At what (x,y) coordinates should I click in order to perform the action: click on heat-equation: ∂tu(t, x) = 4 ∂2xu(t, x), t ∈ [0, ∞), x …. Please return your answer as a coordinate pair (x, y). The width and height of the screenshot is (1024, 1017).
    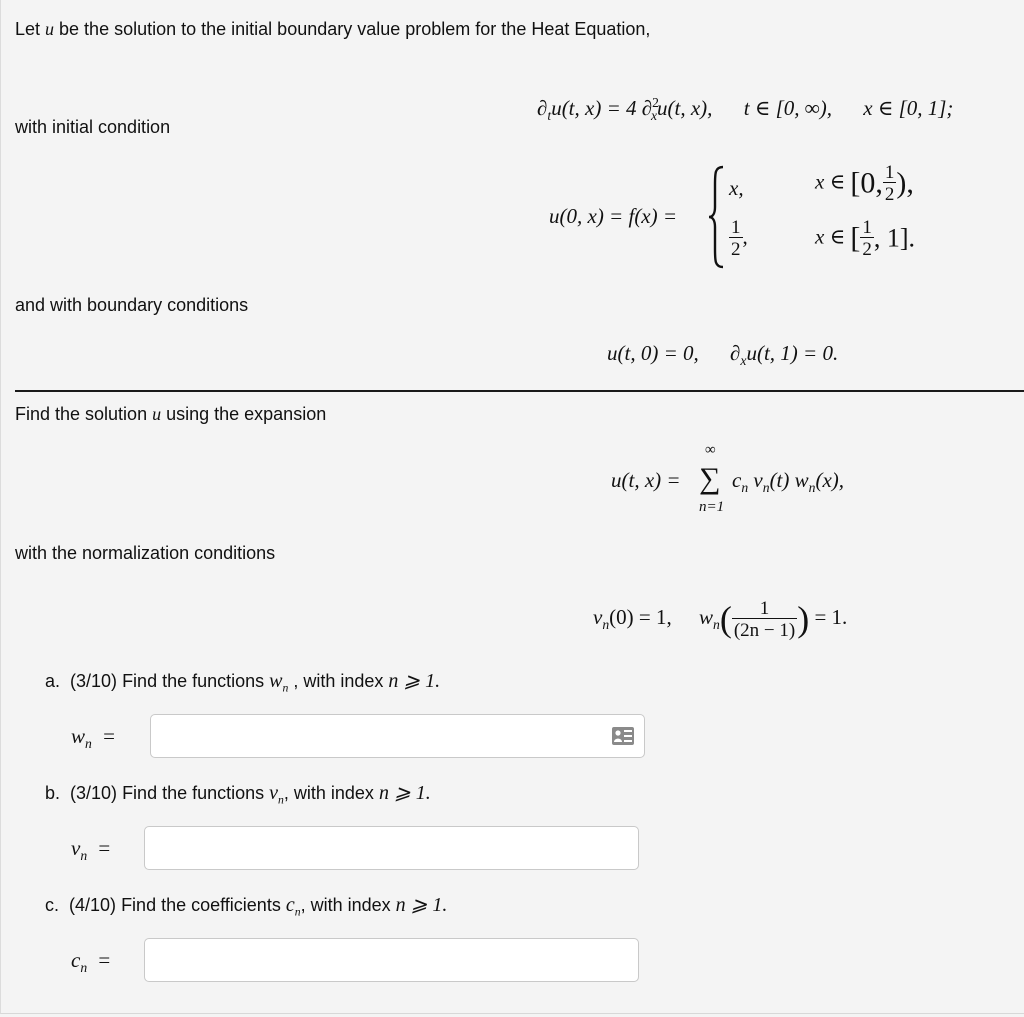
    Looking at the image, I should click on (745, 109).